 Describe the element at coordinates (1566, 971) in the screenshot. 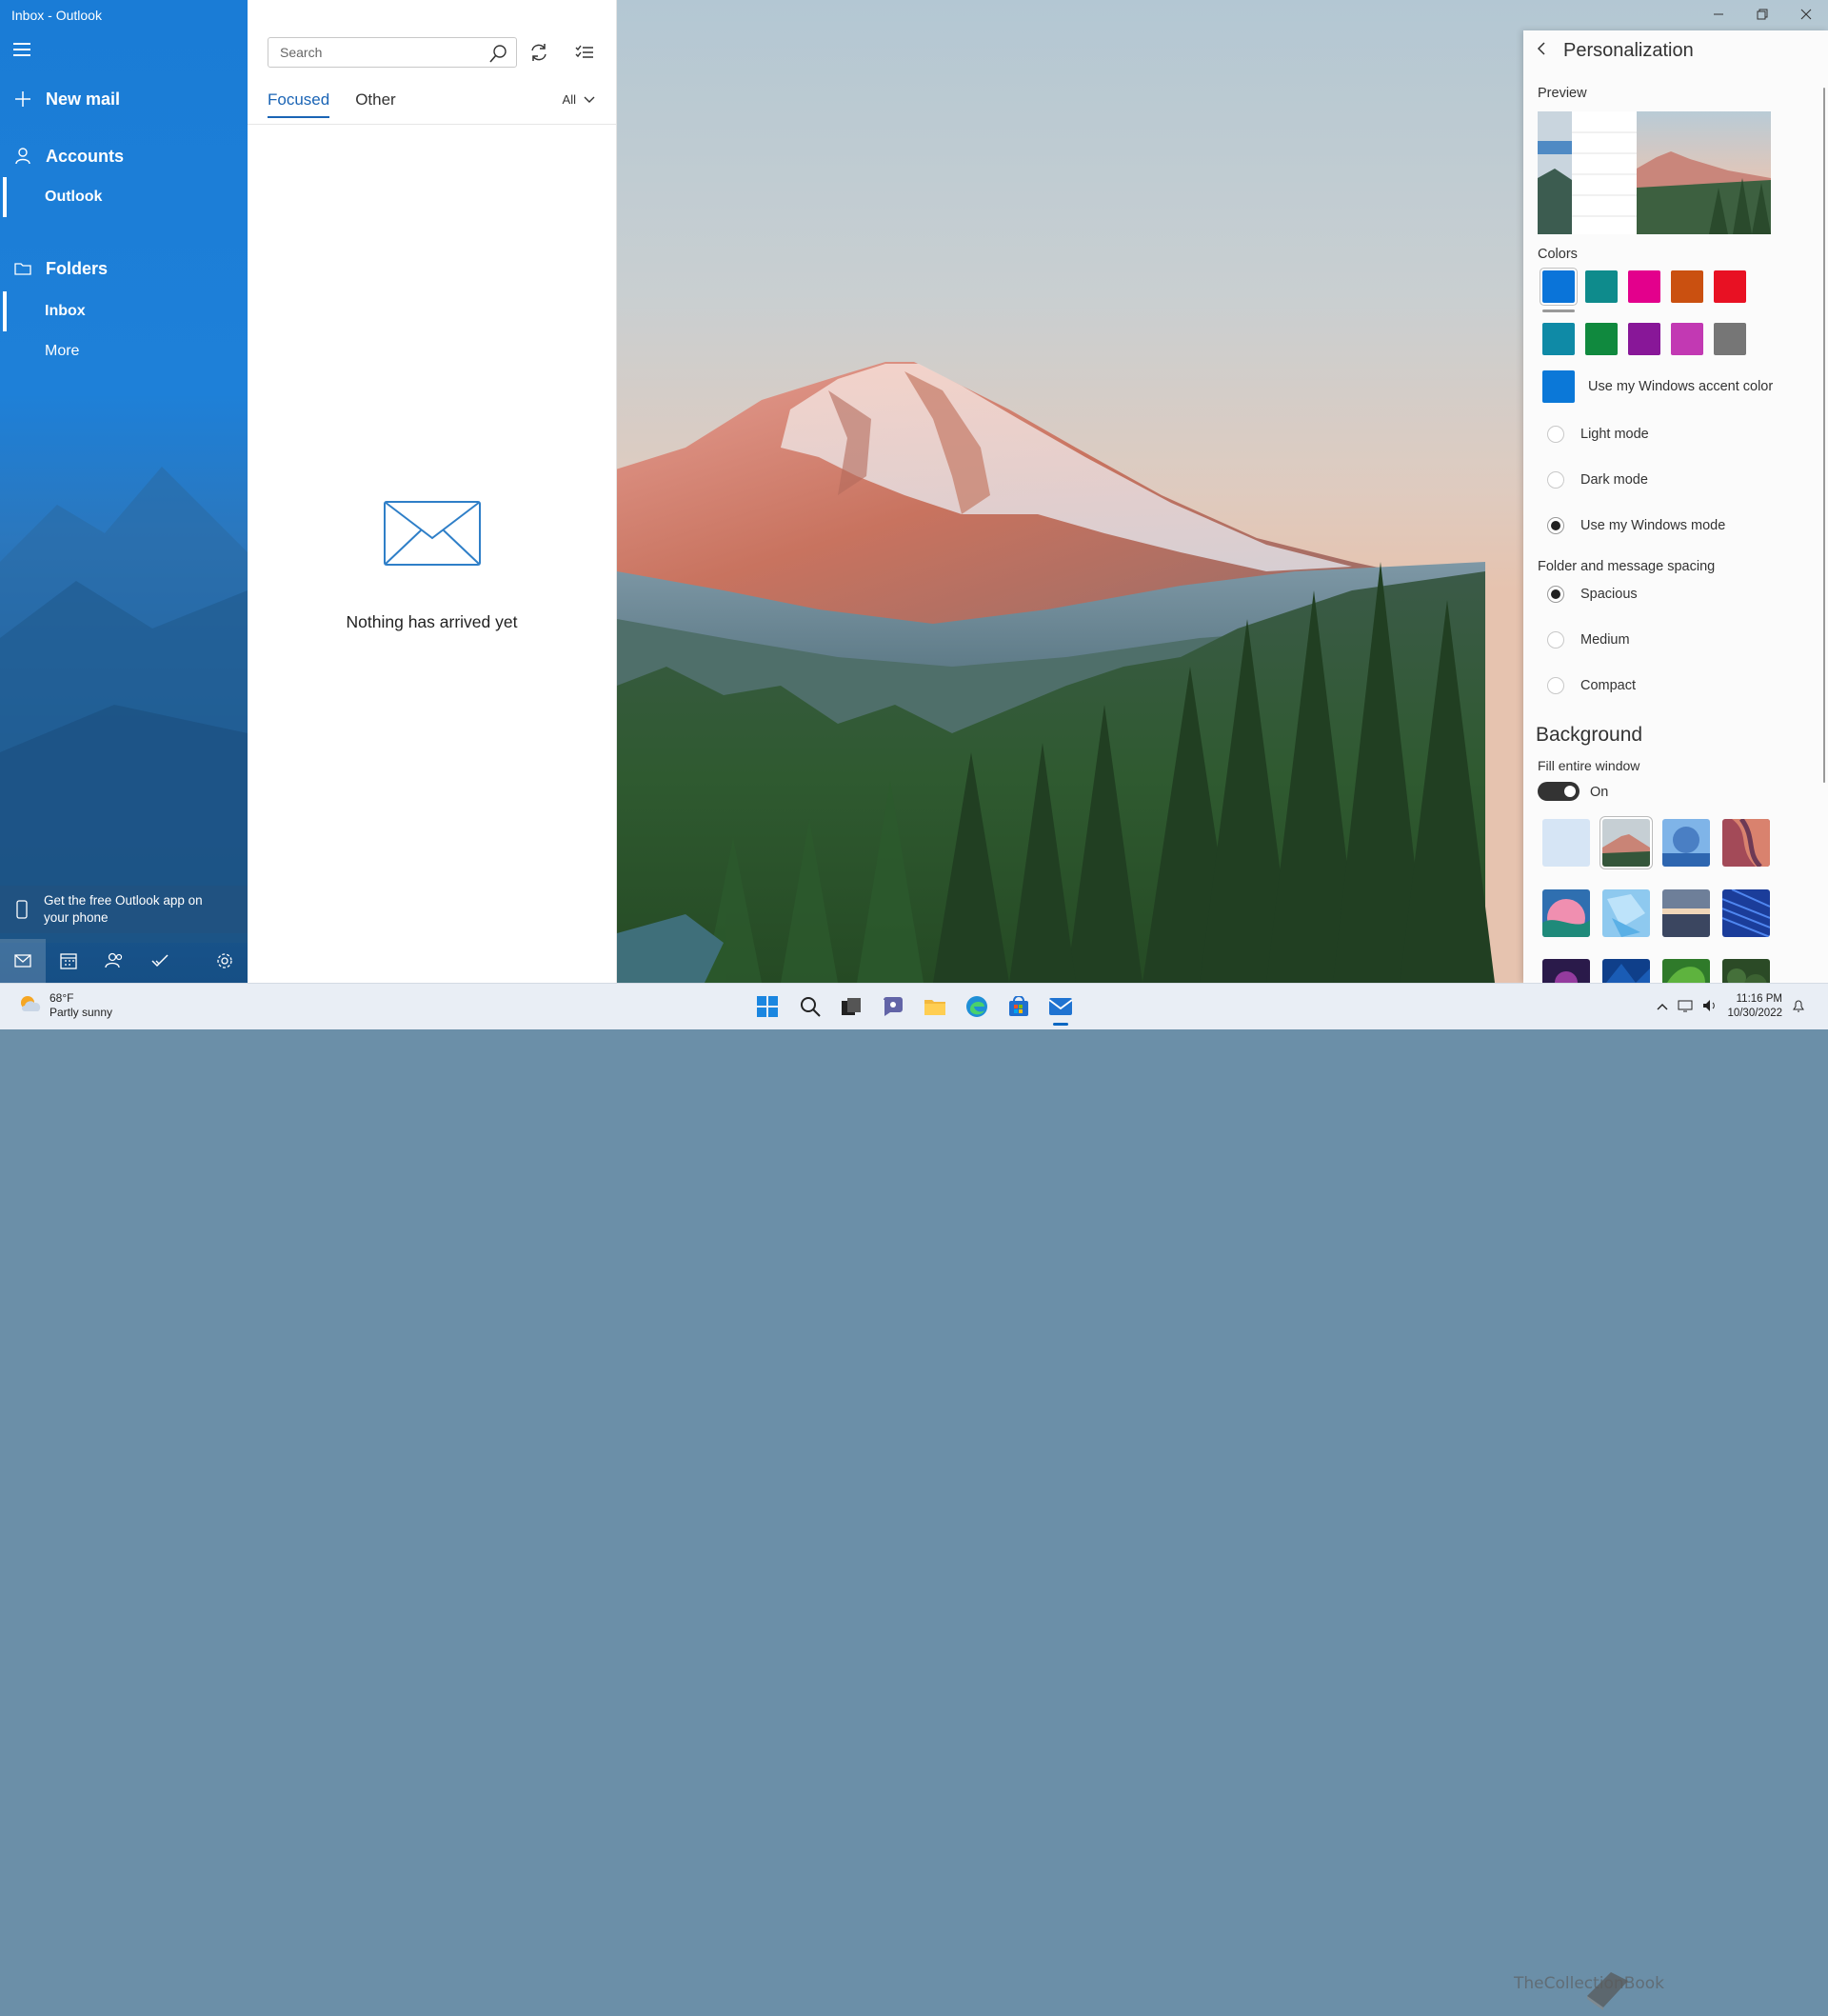

I see `background-thumb-fireworks` at that location.